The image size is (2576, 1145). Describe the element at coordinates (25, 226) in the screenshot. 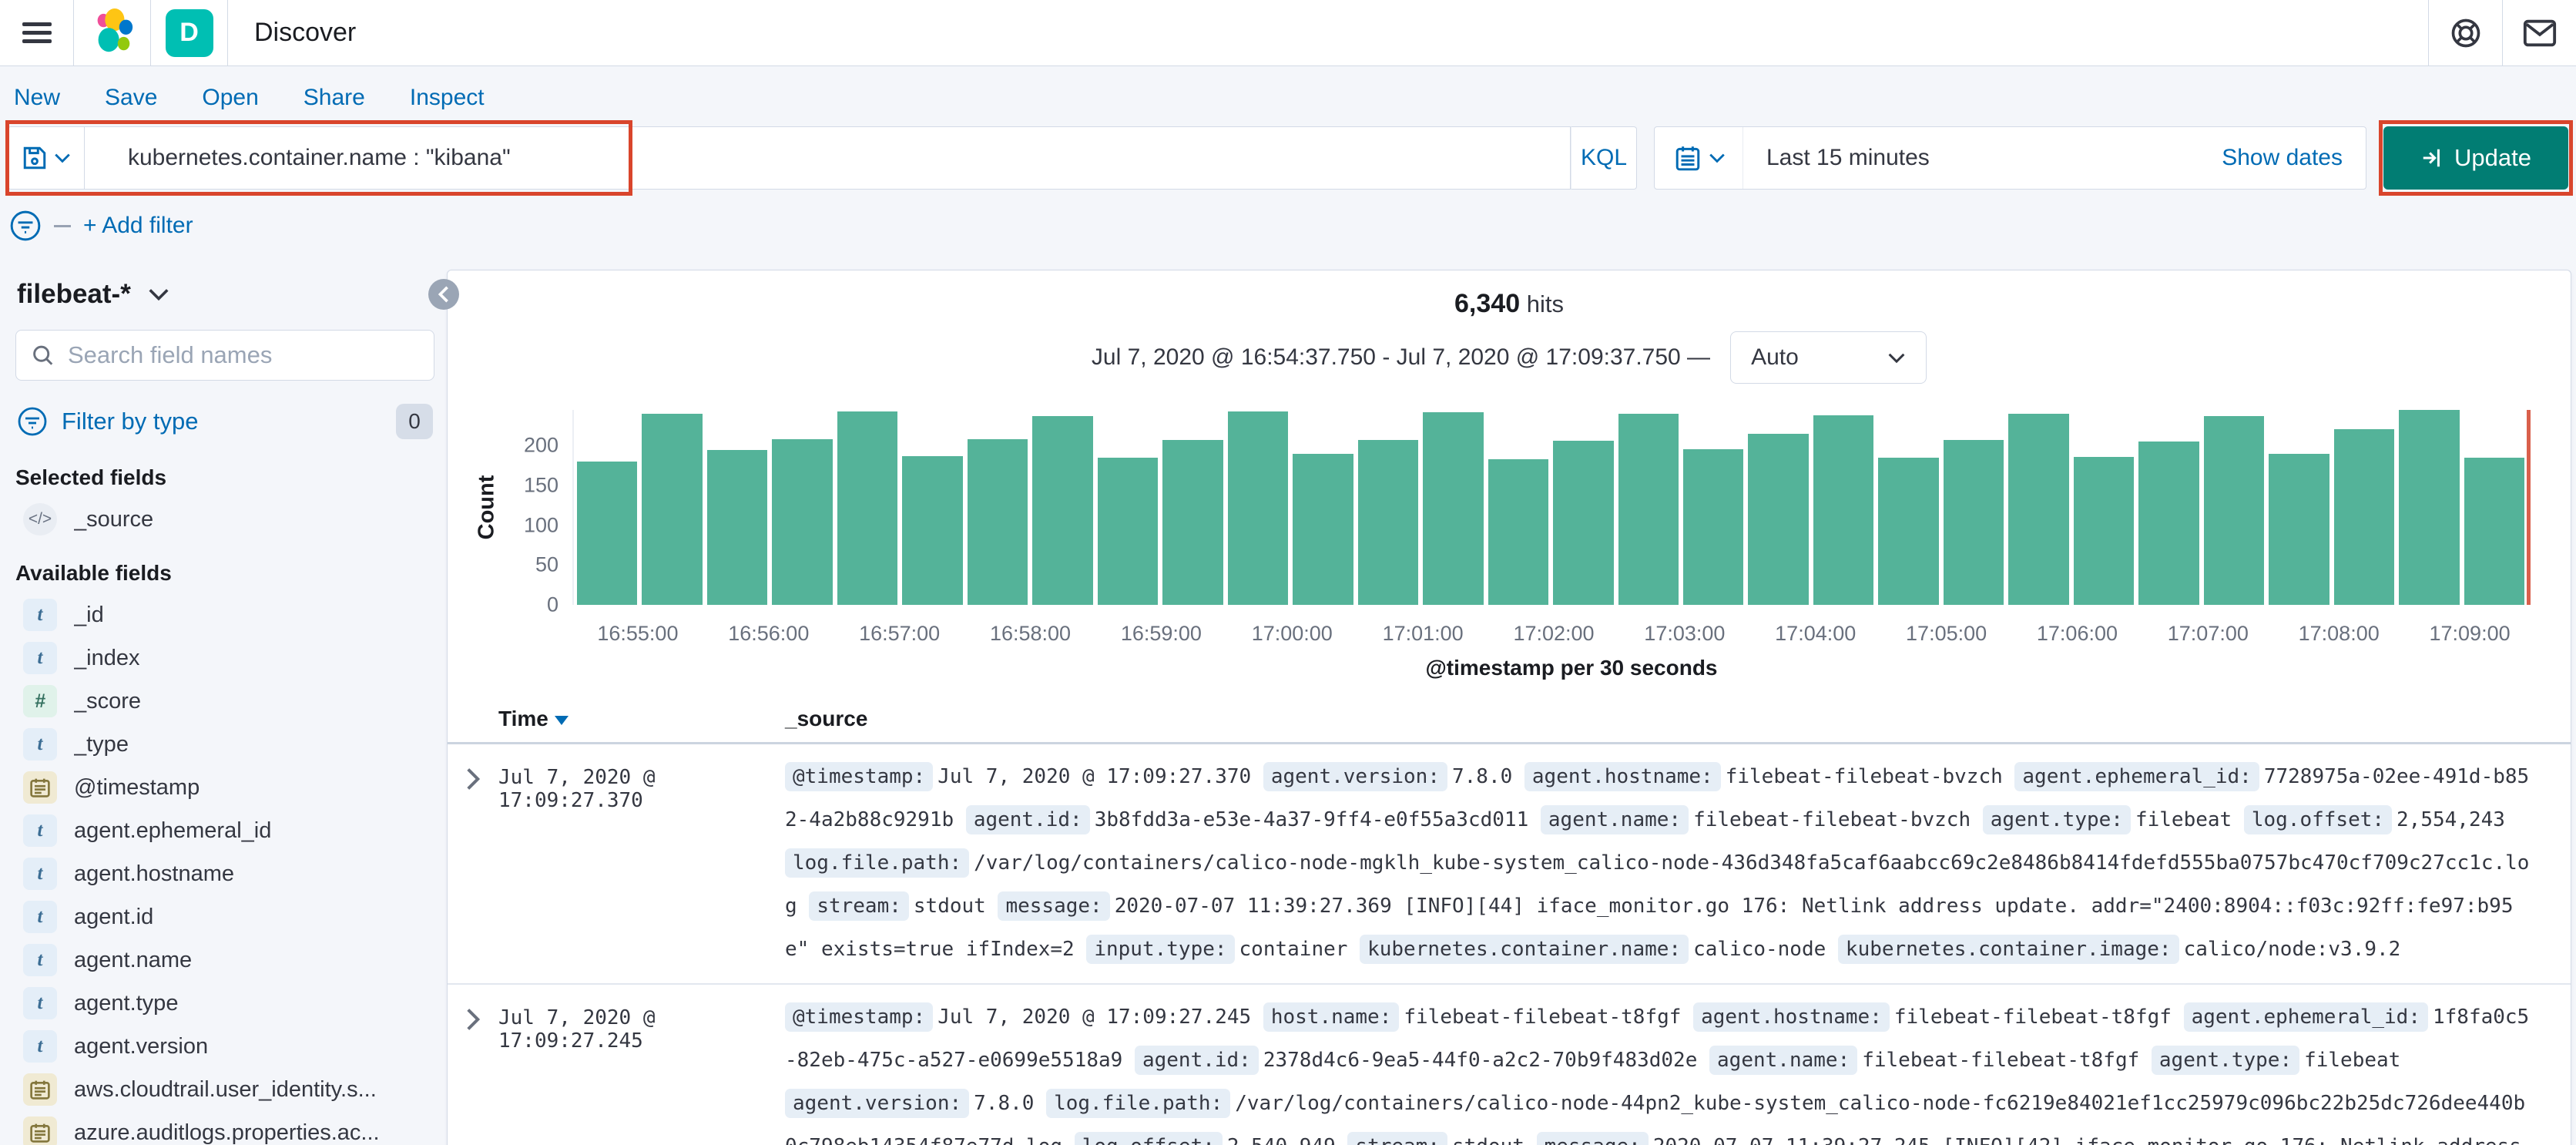

I see `filter-icon` at that location.